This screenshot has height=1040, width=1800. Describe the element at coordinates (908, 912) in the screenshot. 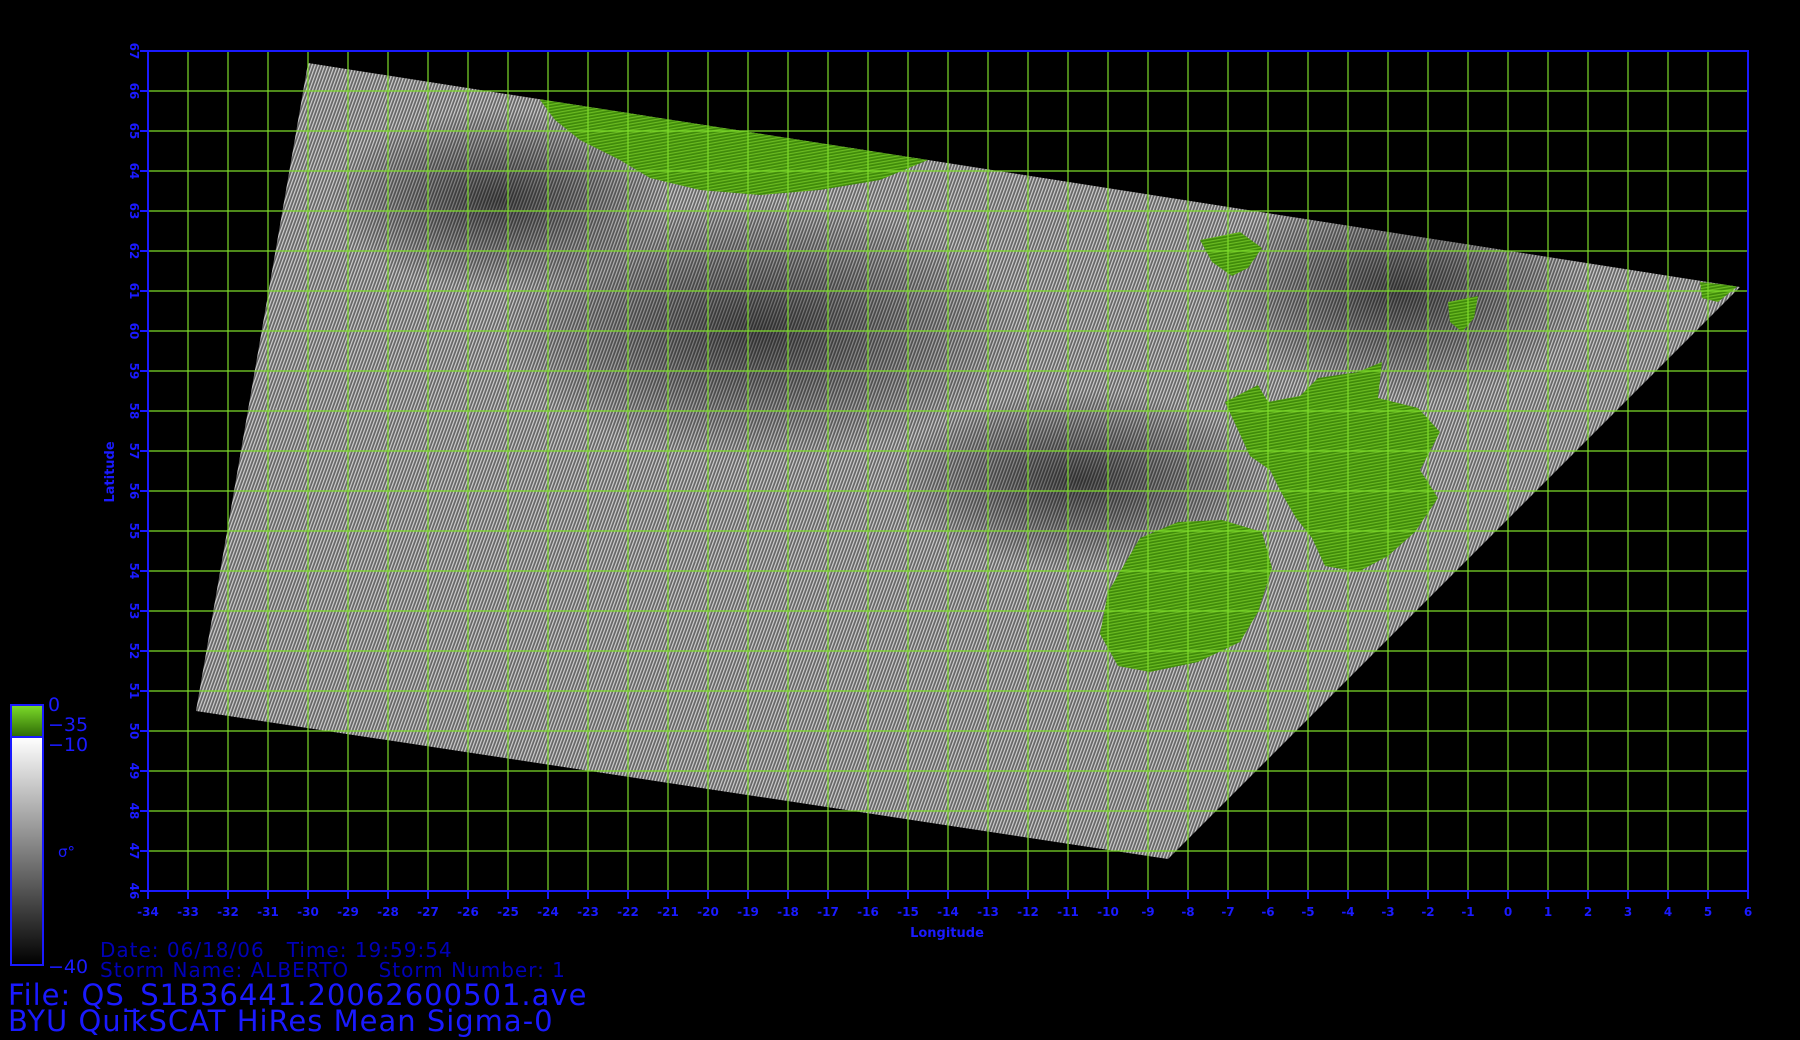

I see `lon-tick-label: -15` at that location.